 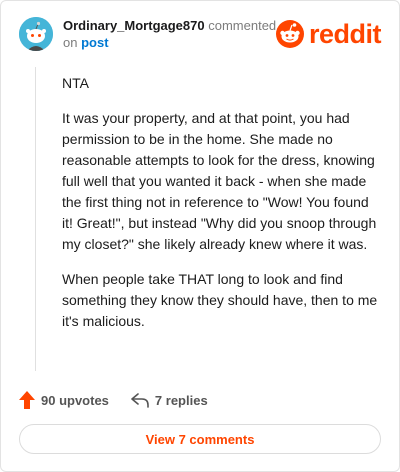 I want to click on reply-count: 7 replies, so click(x=181, y=400).